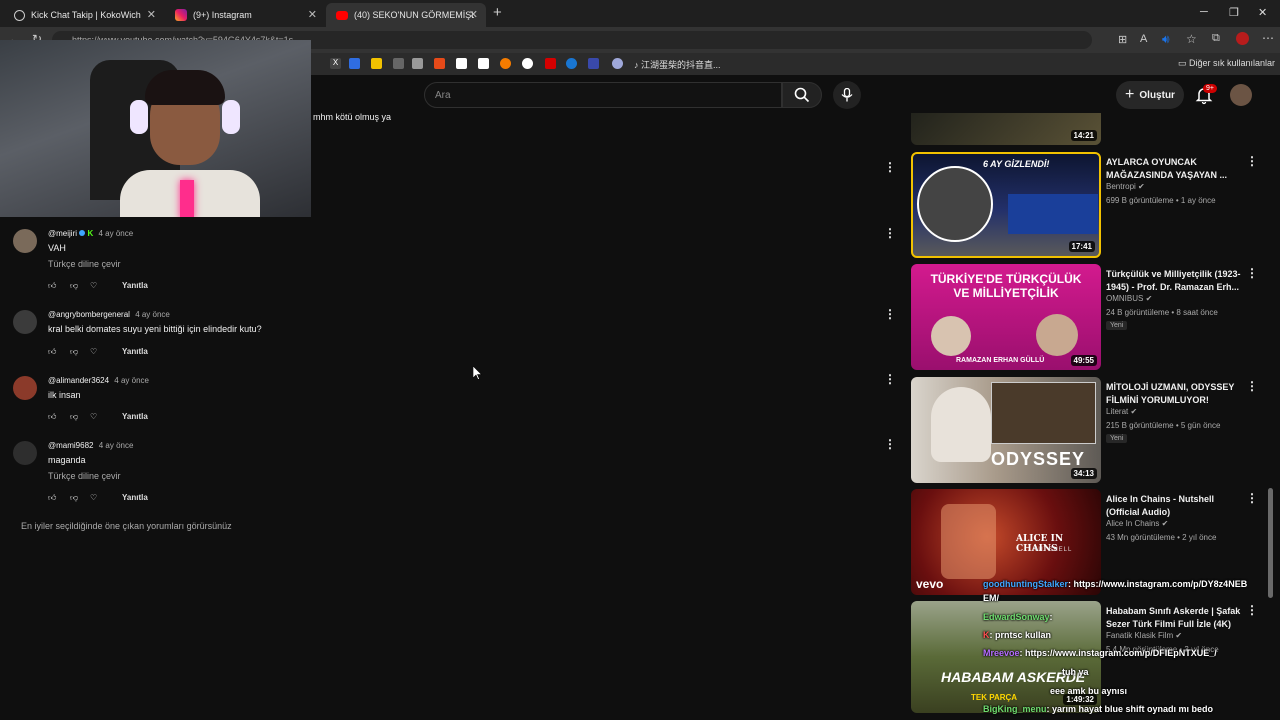 The width and height of the screenshot is (1280, 720). I want to click on store-building, so click(1053, 214).